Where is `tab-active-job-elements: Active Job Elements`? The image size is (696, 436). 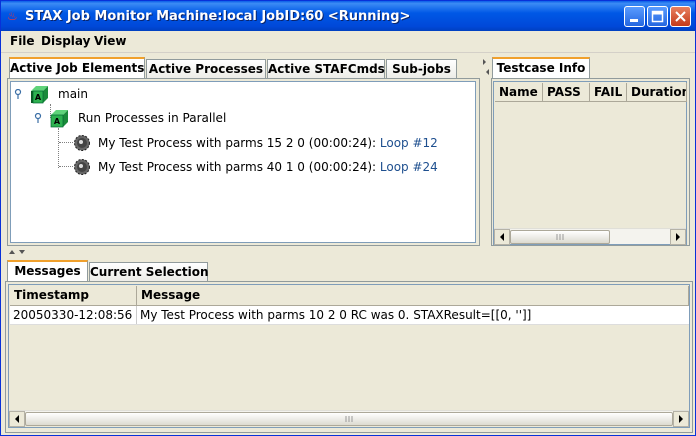
tab-active-job-elements: Active Job Elements is located at coordinates (77, 68).